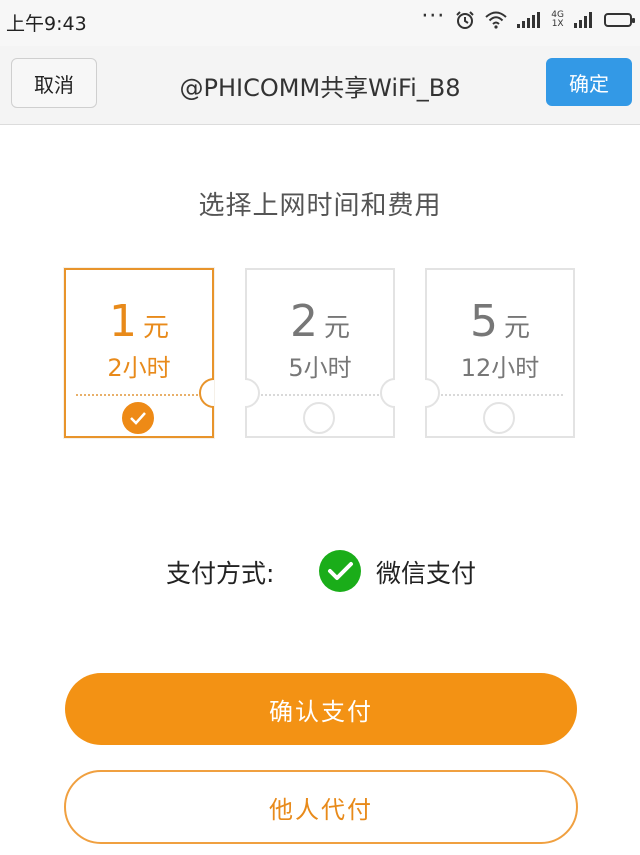  I want to click on status-icons: ··· 4G 1X, so click(528, 17).